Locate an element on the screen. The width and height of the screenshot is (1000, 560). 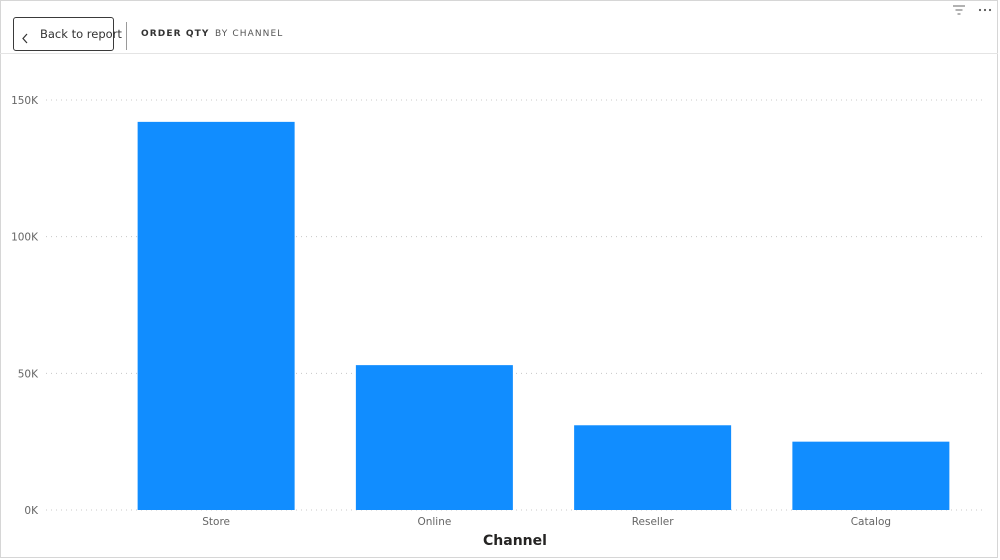
y-tick-label: 50K is located at coordinates (28, 374).